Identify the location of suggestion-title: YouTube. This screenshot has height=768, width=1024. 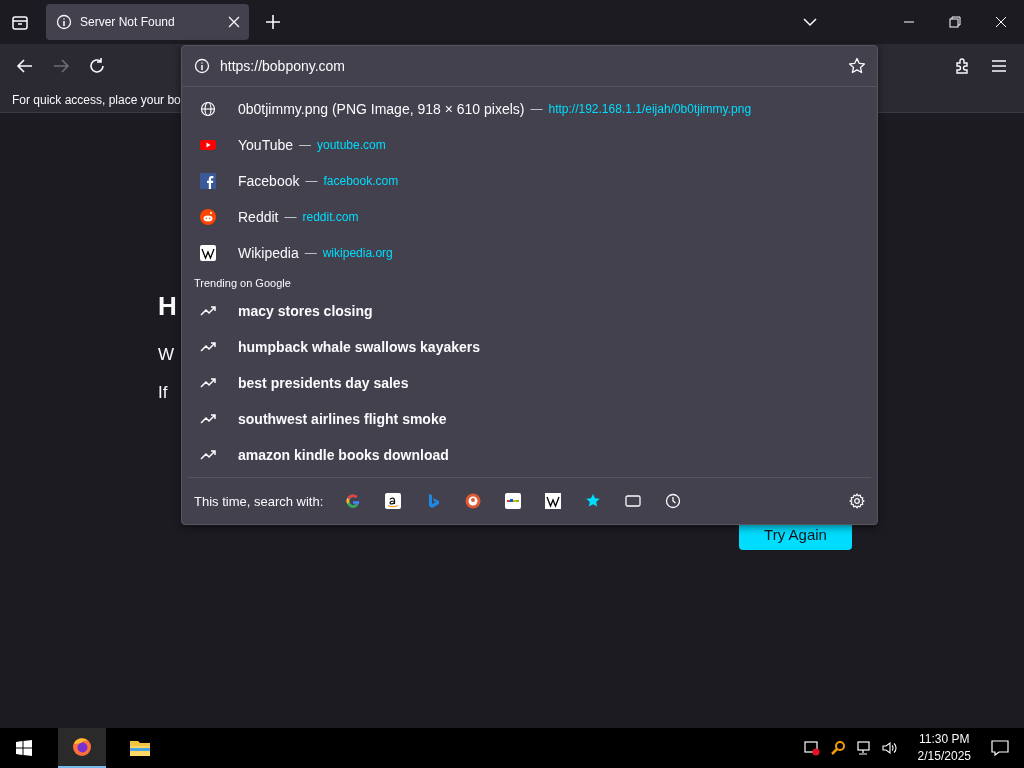
(265, 145).